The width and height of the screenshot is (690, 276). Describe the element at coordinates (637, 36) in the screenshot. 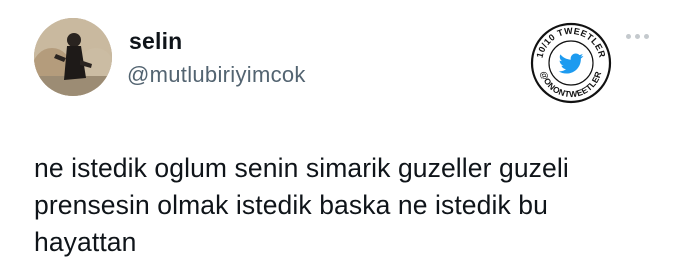

I see `more-options-icon` at that location.